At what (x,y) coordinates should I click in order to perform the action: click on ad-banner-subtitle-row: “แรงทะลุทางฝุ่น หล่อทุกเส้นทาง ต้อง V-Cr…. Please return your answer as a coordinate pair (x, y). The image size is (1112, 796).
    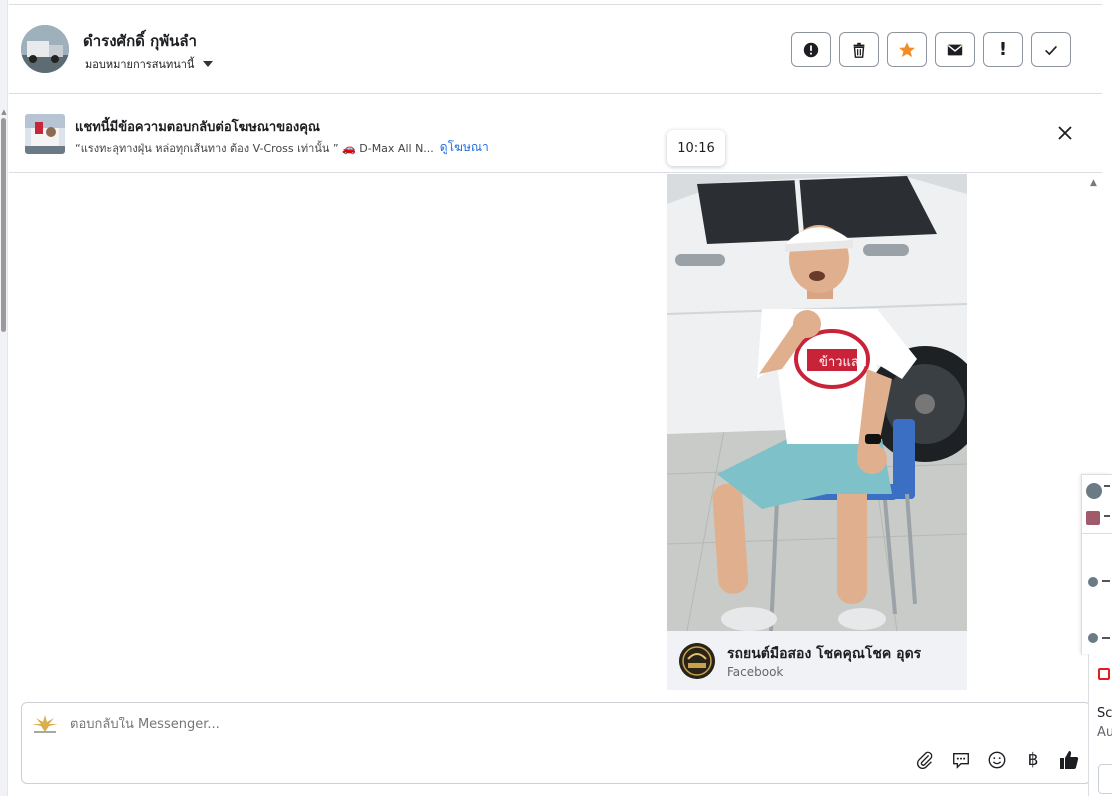
    Looking at the image, I should click on (282, 147).